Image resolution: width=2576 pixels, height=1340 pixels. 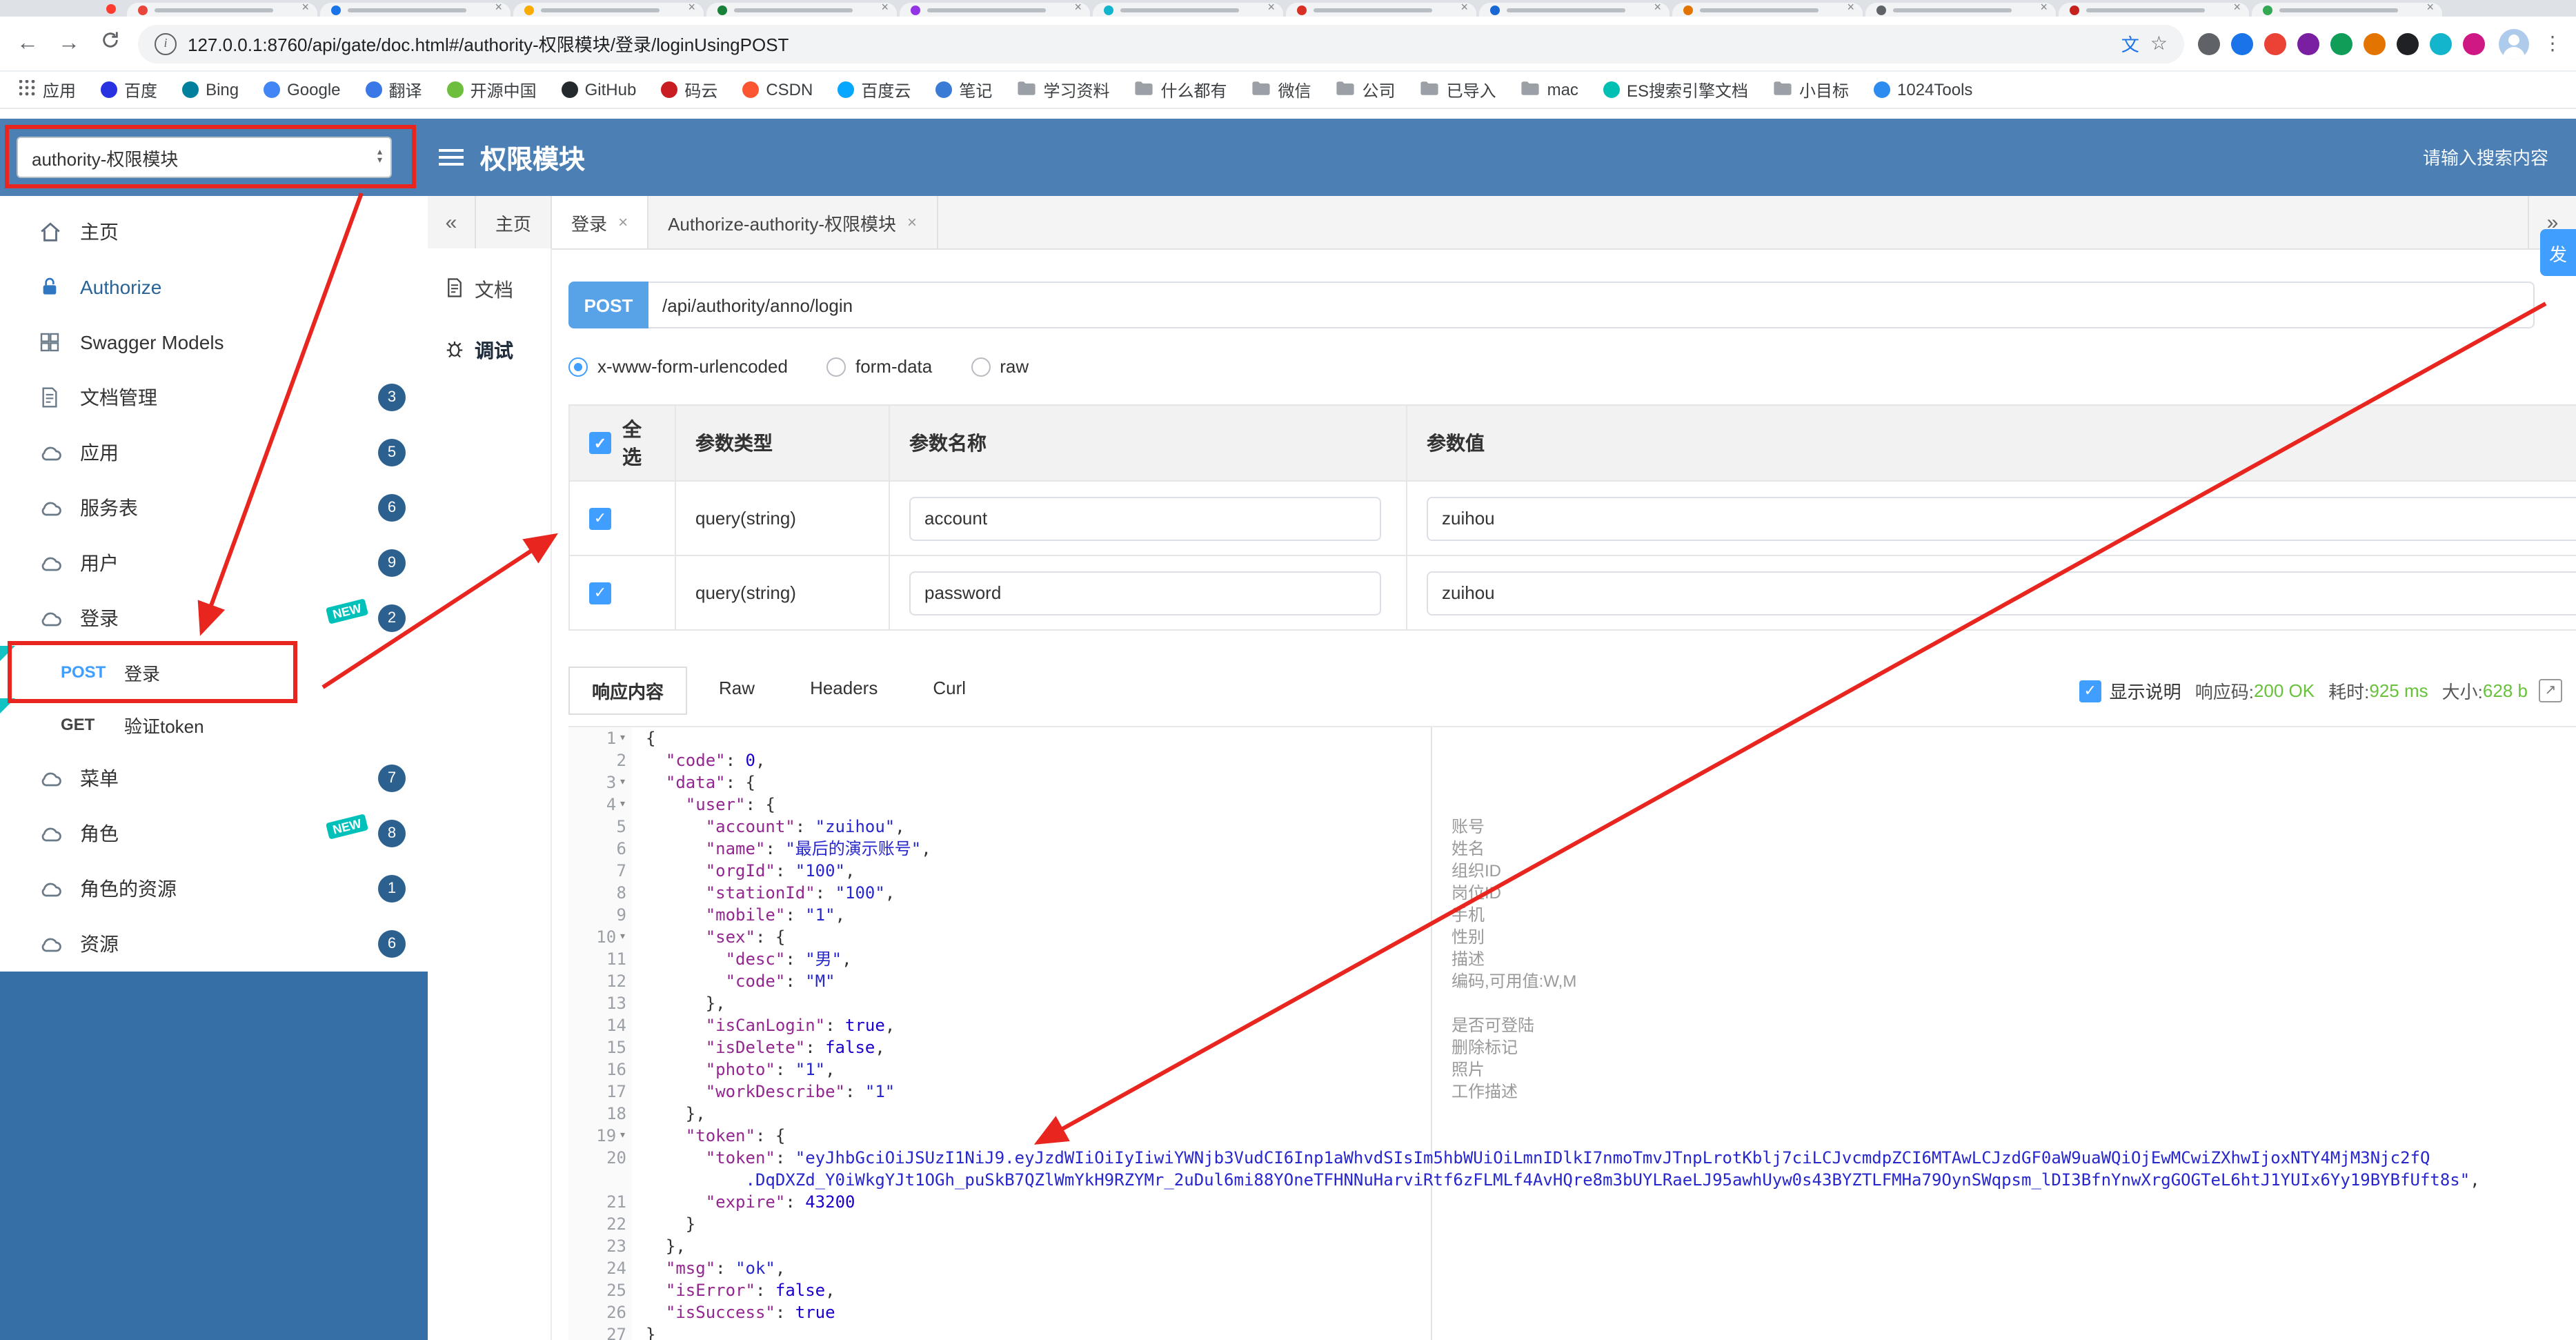 What do you see at coordinates (600, 1047) in the screenshot?
I see `line-number: 15` at bounding box center [600, 1047].